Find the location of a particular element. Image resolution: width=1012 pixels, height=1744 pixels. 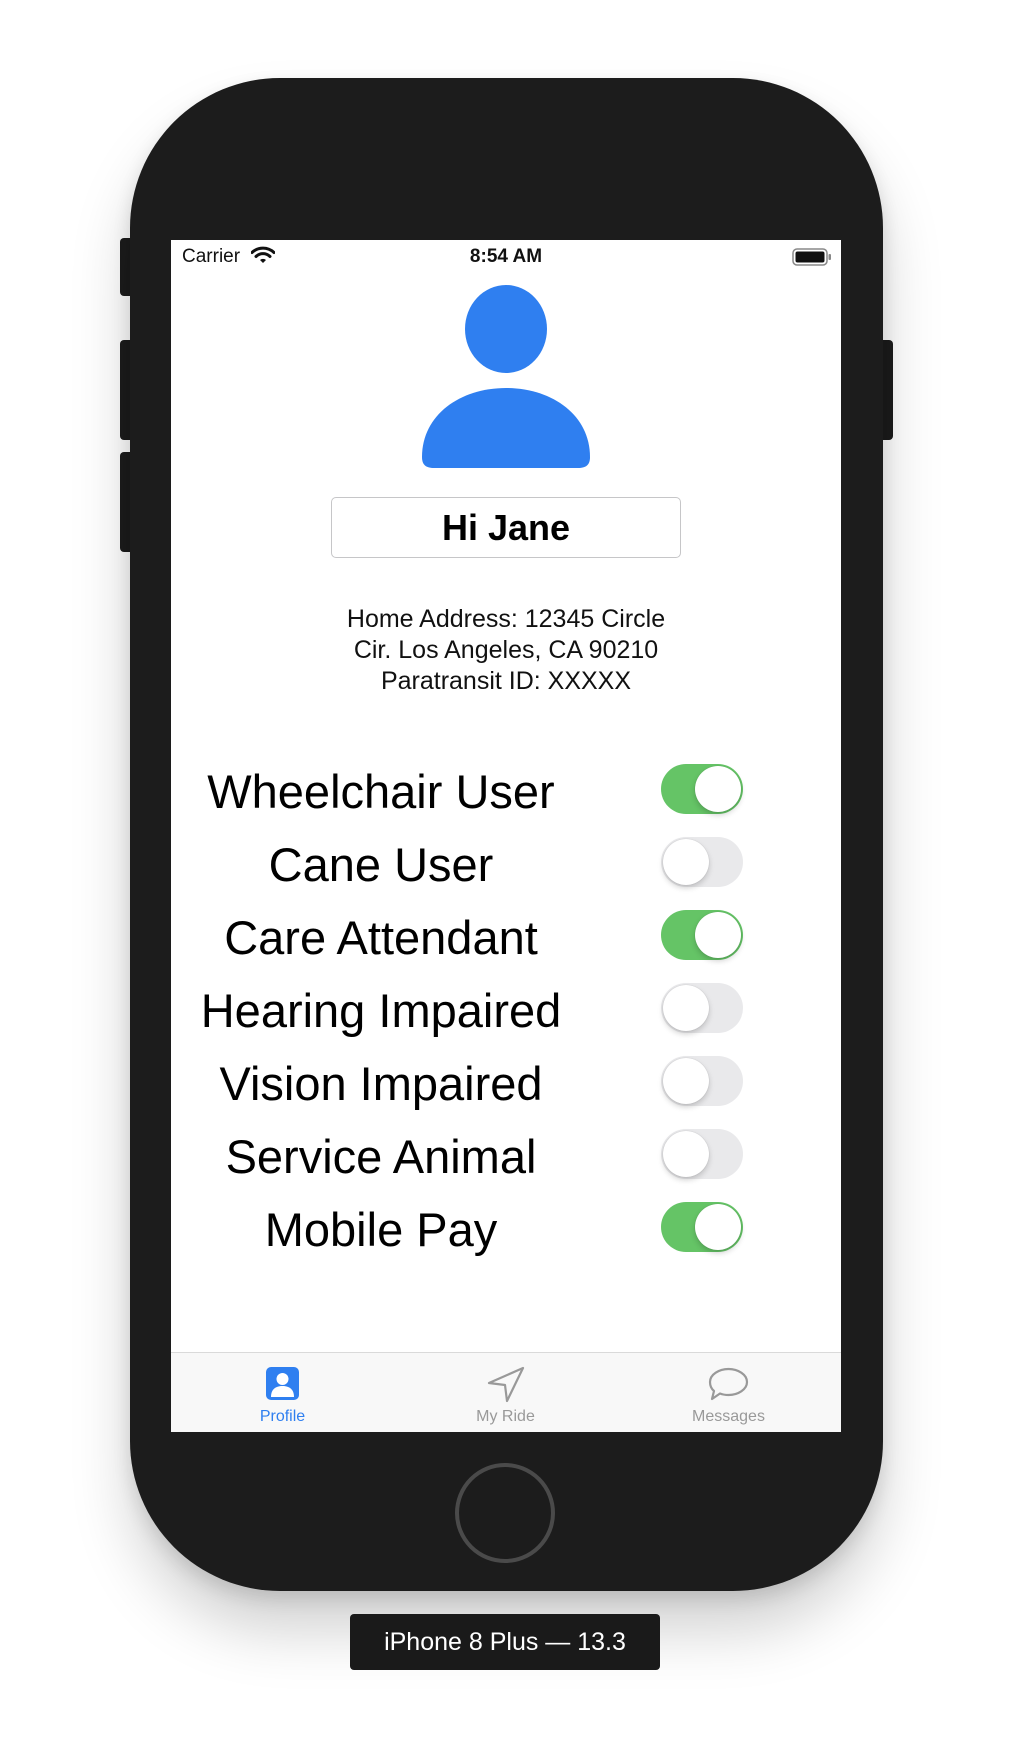

status-time: 8:54 AM is located at coordinates (506, 256).